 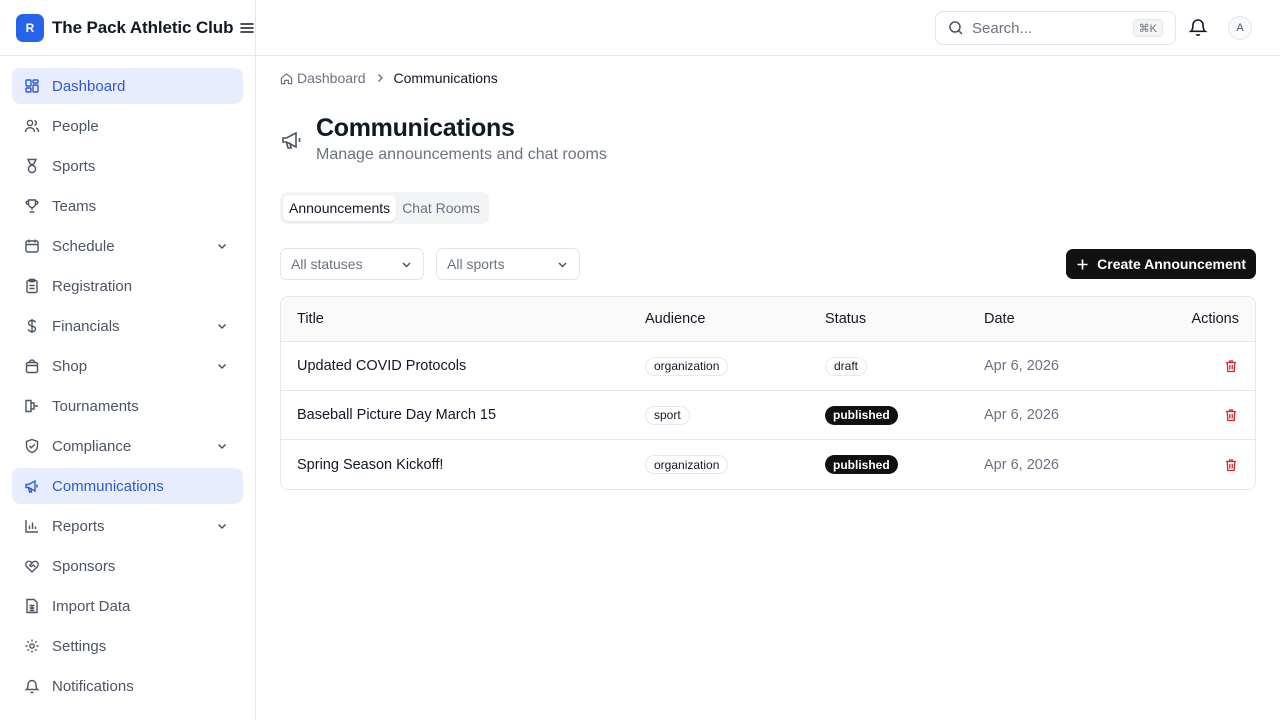 What do you see at coordinates (92, 286) in the screenshot?
I see `sidebar-item-label: Registration` at bounding box center [92, 286].